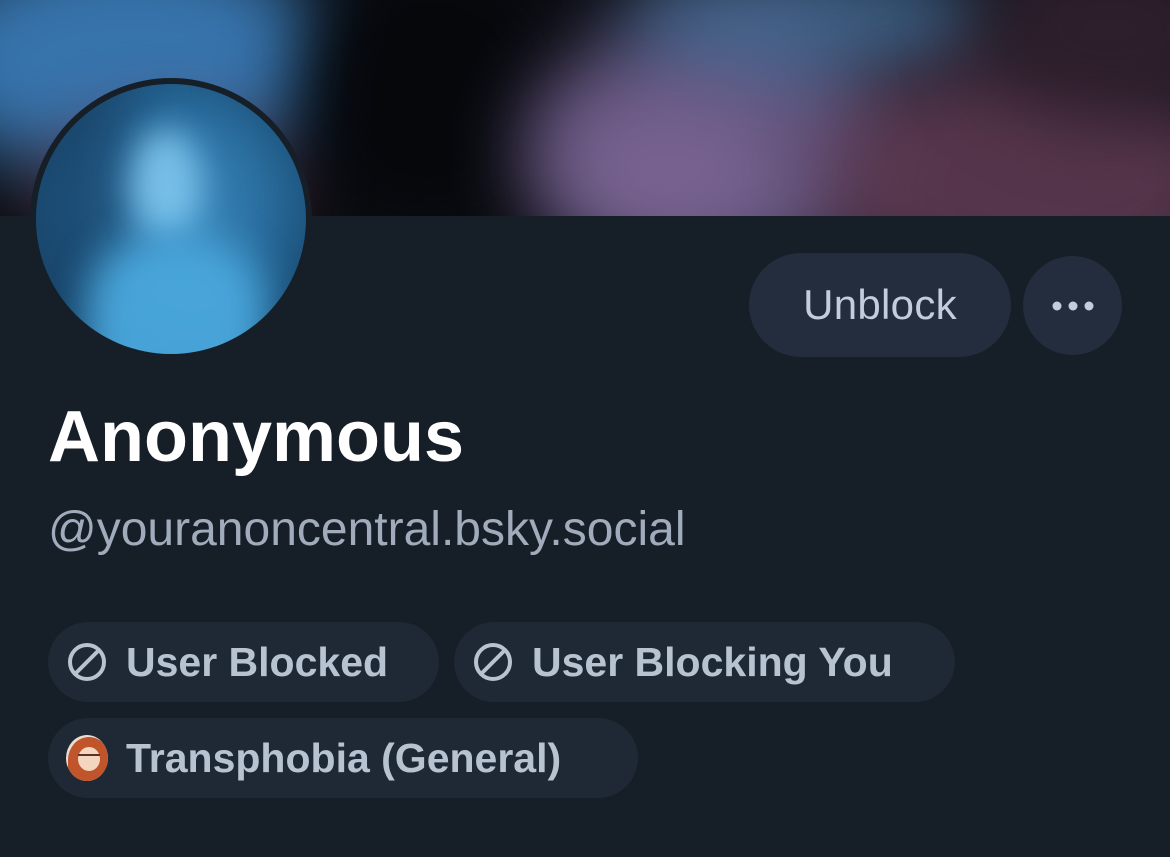  I want to click on ellipsis-icon, so click(1072, 305).